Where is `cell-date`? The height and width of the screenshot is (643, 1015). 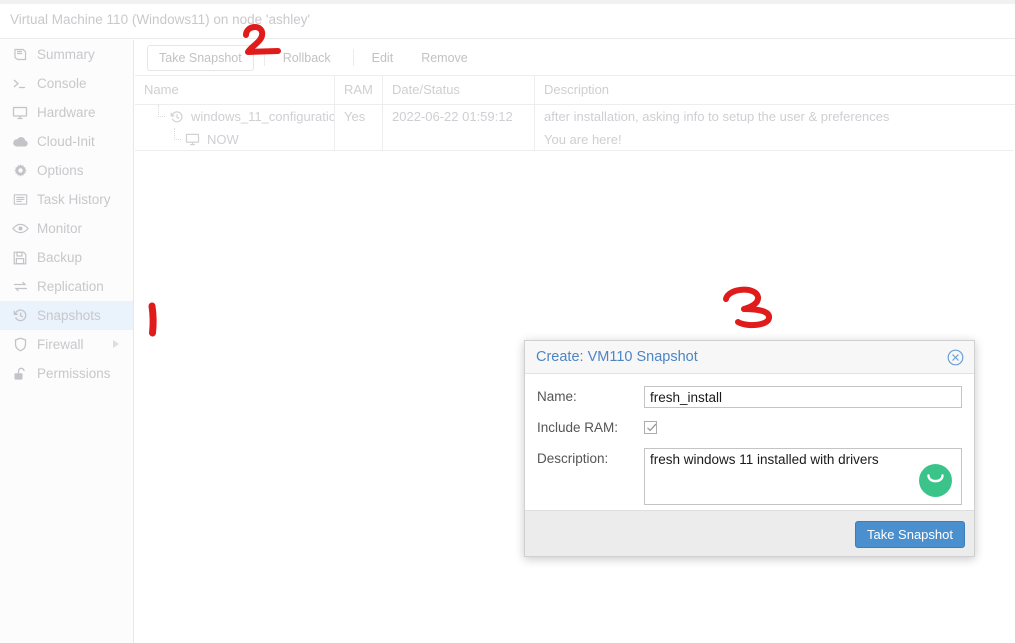
cell-date is located at coordinates (459, 139).